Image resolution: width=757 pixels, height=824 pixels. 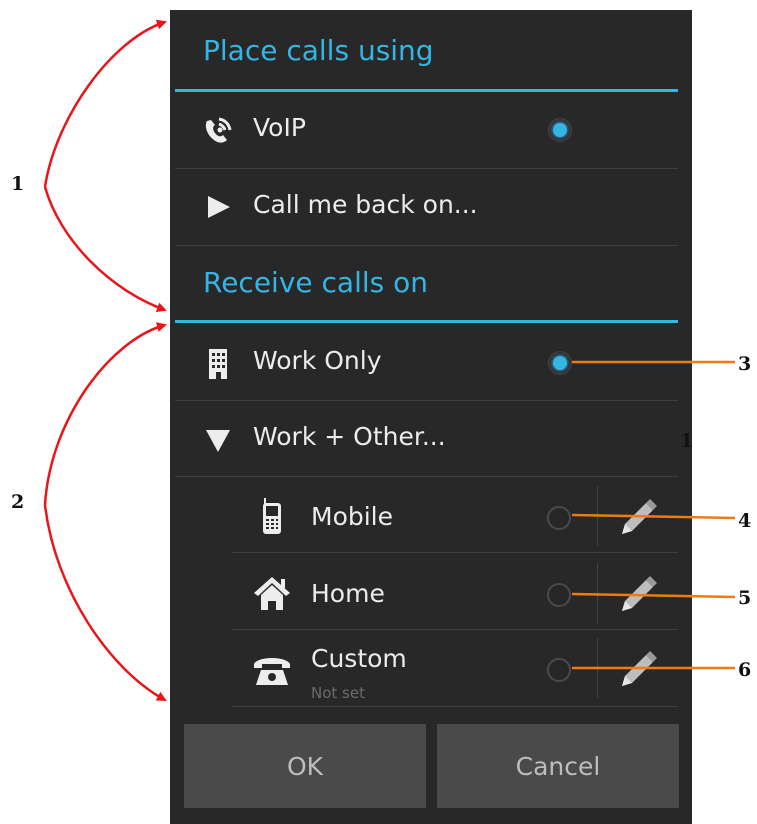 I want to click on callout-5-line, so click(x=653, y=595).